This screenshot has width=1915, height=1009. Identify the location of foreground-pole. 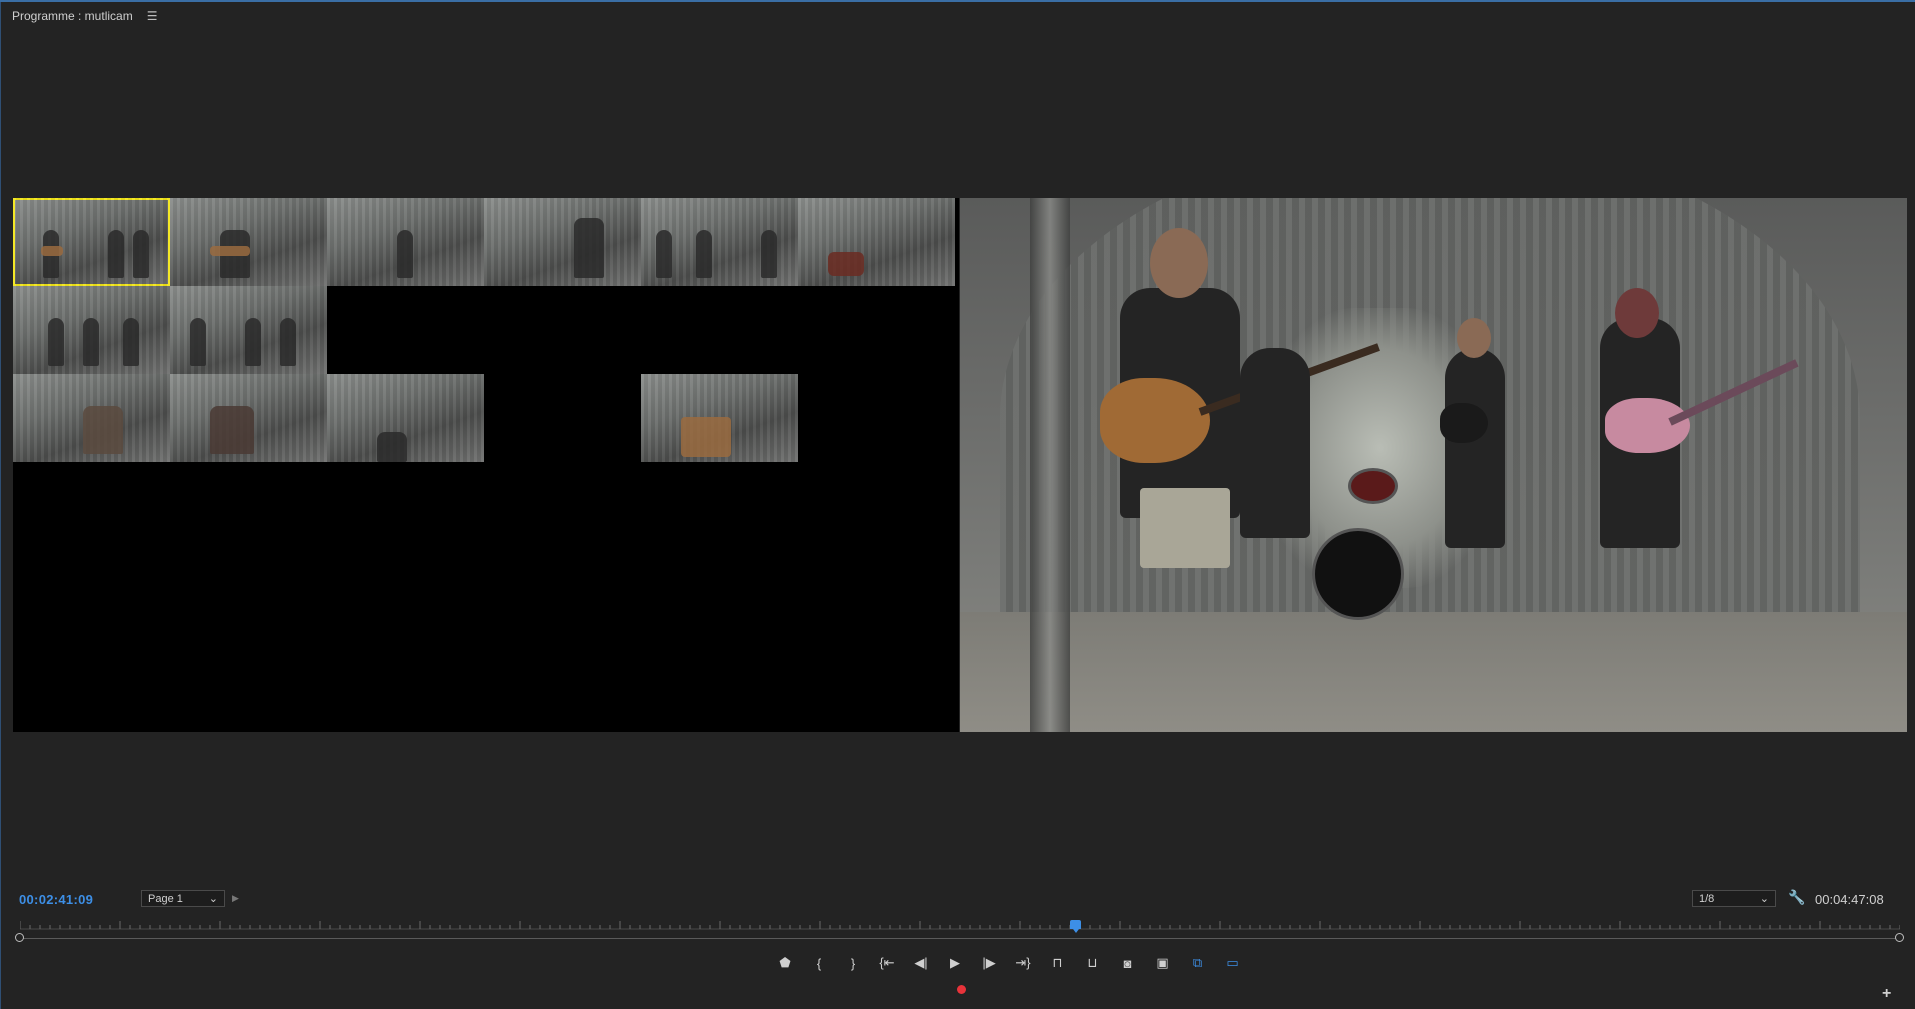
(1050, 465).